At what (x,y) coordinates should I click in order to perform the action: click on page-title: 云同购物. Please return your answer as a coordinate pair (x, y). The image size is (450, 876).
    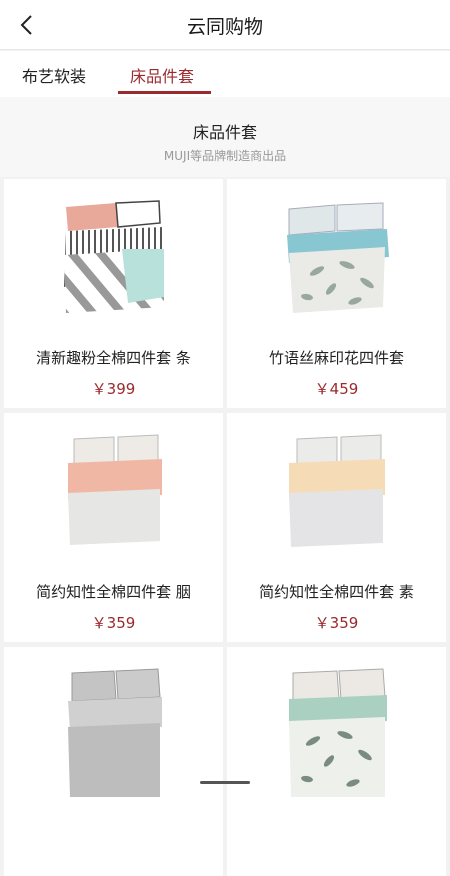
    Looking at the image, I should click on (224, 27).